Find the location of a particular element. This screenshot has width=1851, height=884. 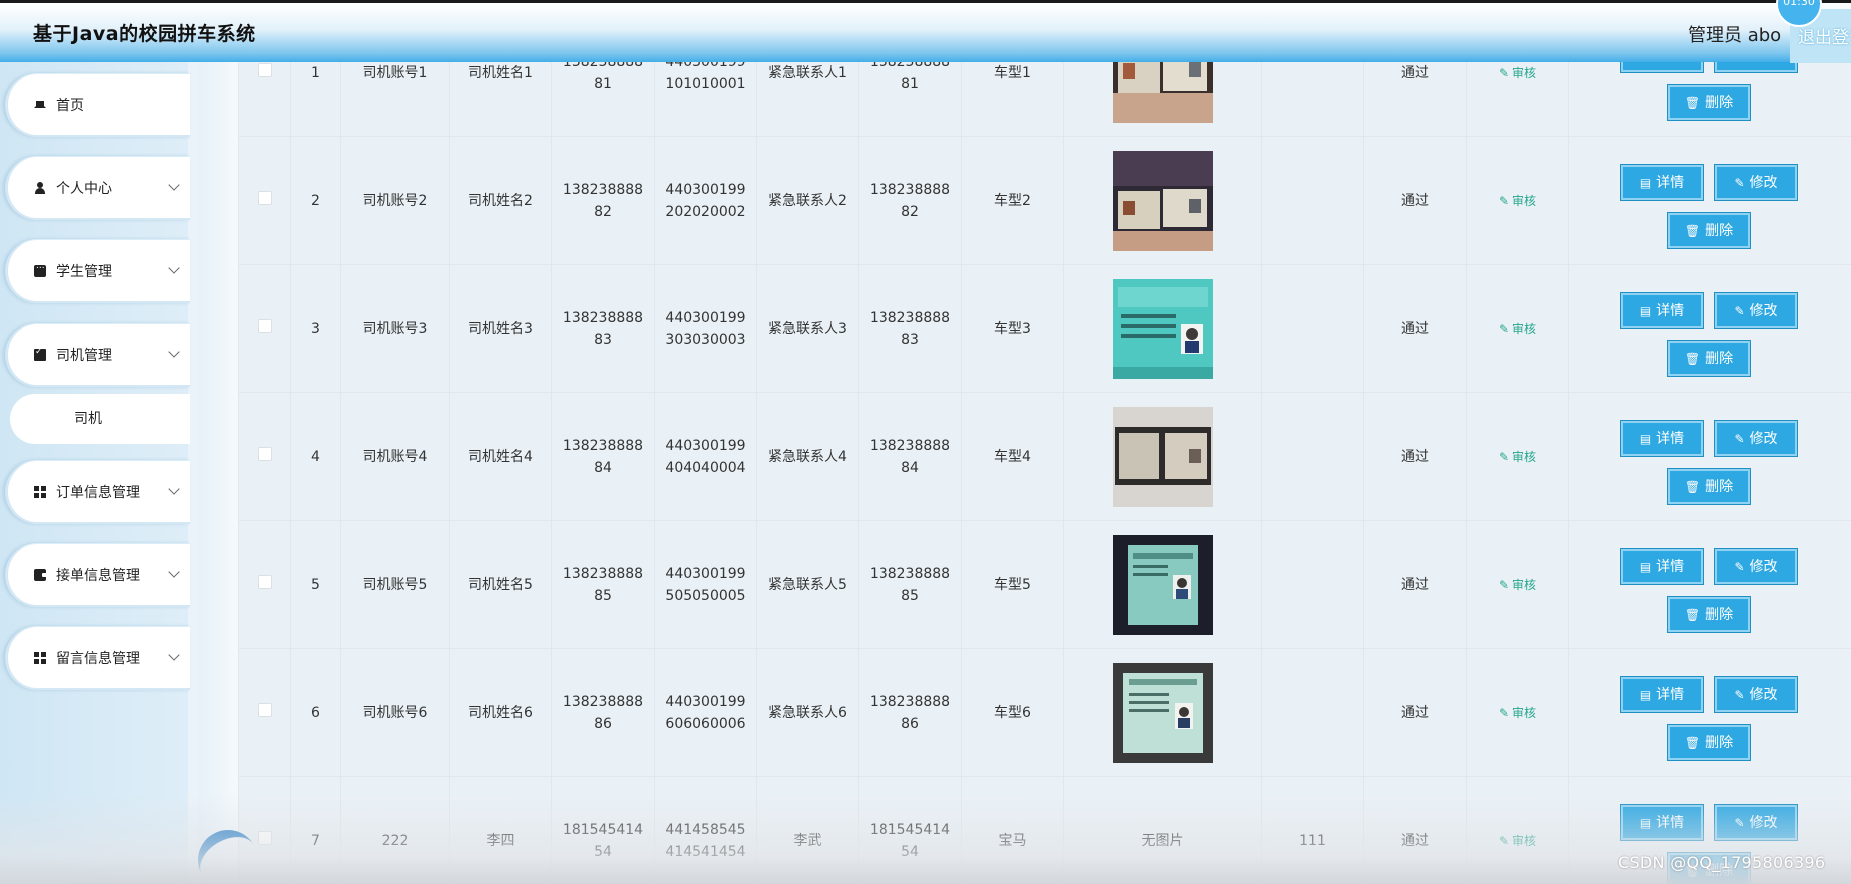

sidebar-item-6: 接单信息管理 is located at coordinates (97, 575).